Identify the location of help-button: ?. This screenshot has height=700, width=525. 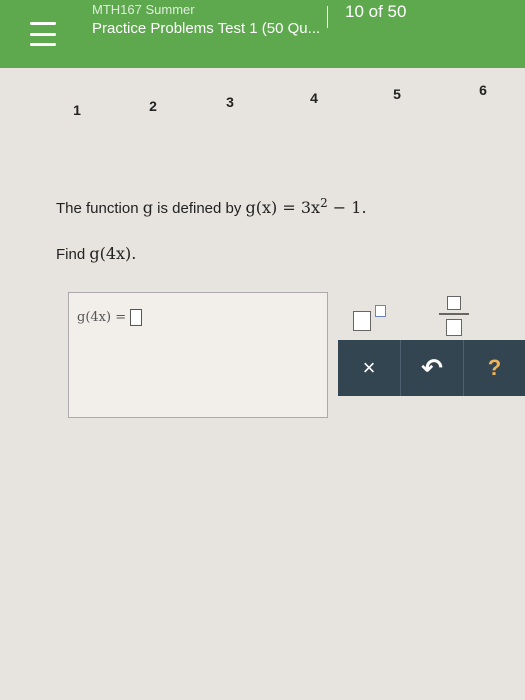
(494, 368).